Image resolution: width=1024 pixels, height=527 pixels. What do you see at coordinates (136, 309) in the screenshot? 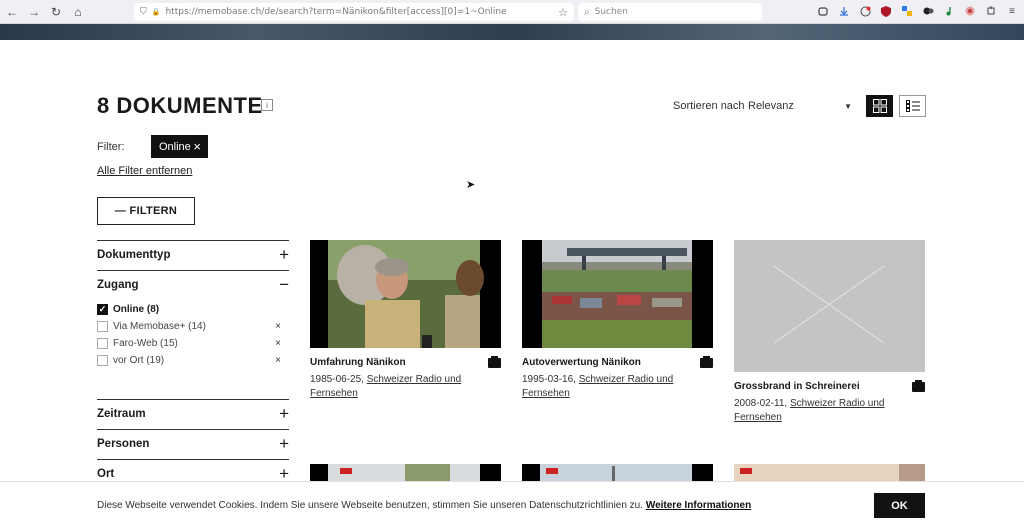
I see `option-label: Online (8)` at bounding box center [136, 309].